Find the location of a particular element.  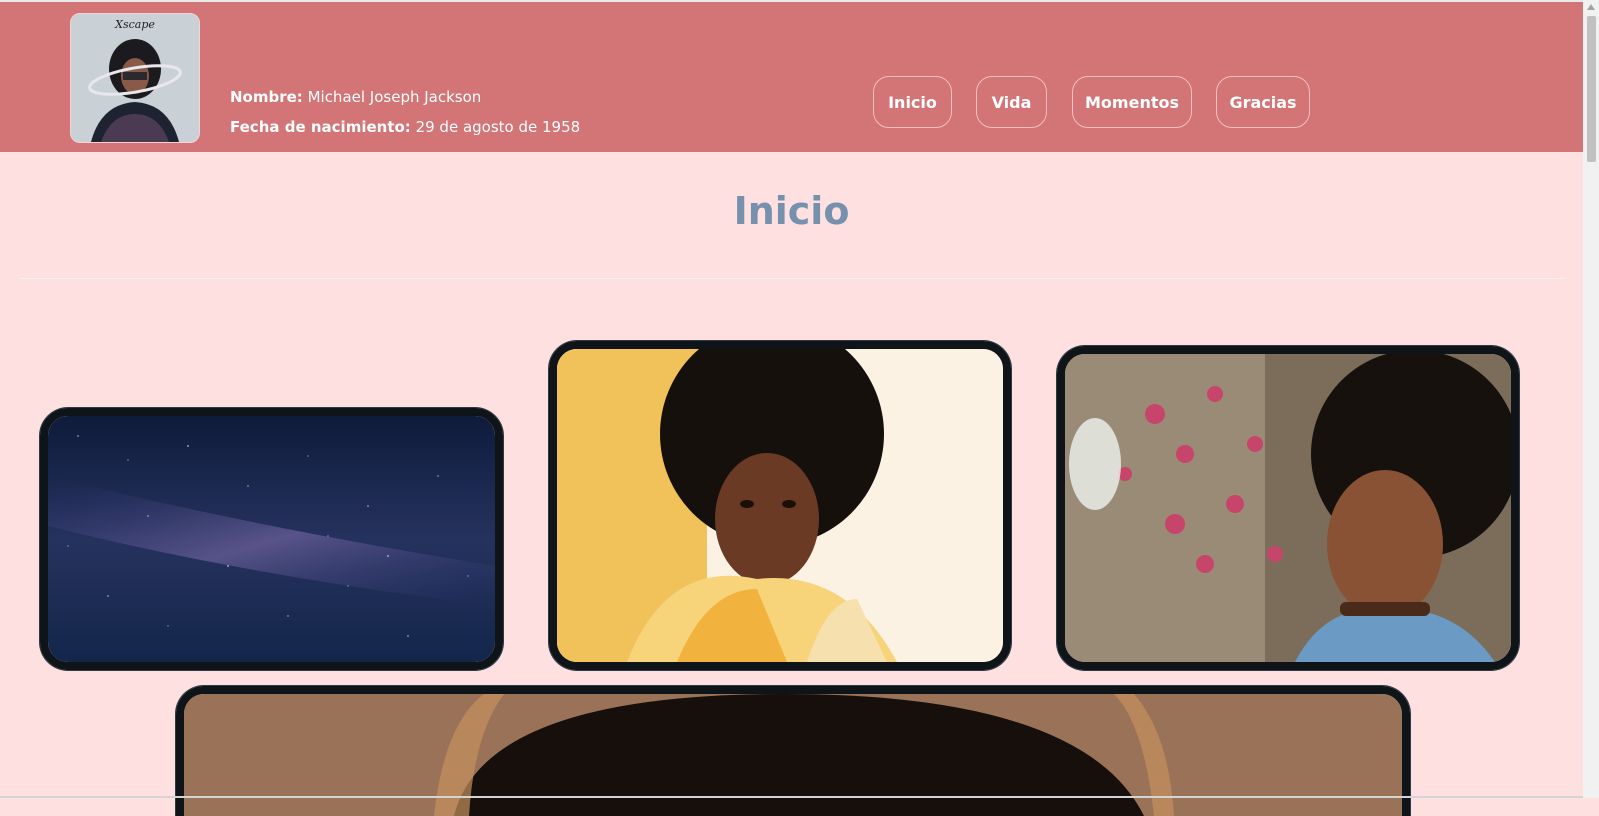

portrait-flowers-image is located at coordinates (1288, 508).